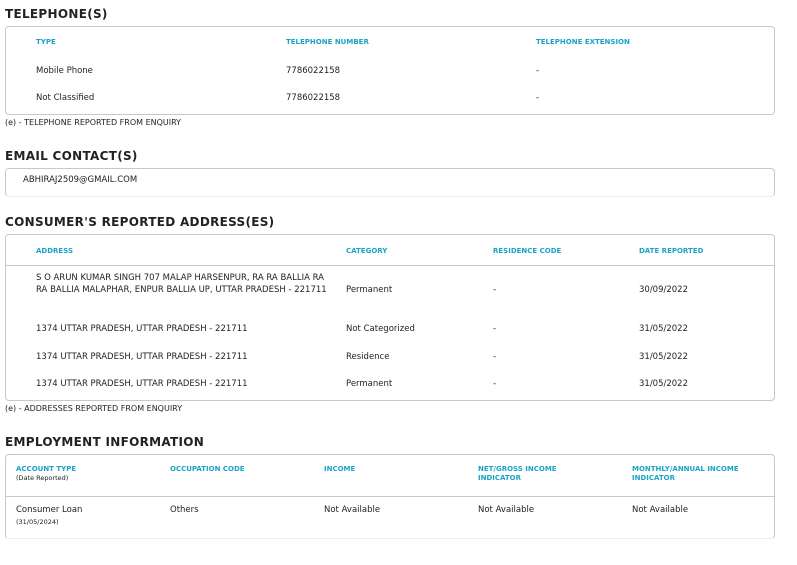 The image size is (797, 565). Describe the element at coordinates (340, 469) in the screenshot. I see `col-income: INCOME` at that location.